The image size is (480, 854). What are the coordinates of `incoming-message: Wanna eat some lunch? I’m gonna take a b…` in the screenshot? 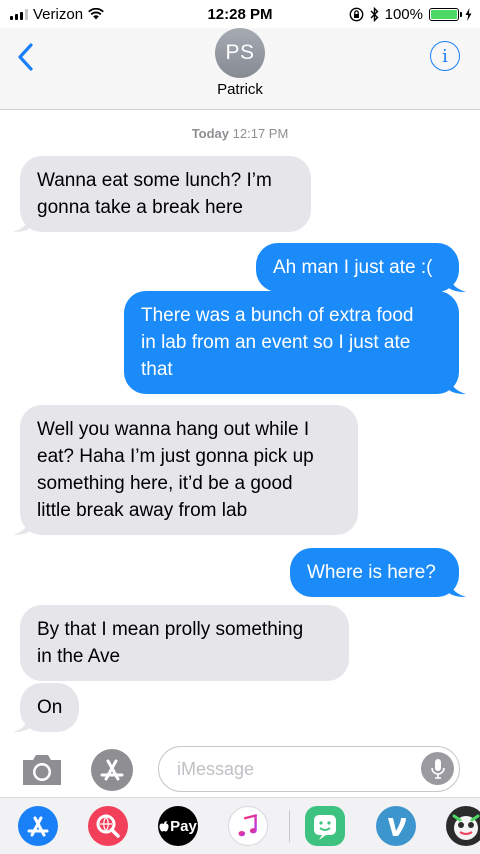 It's located at (162, 194).